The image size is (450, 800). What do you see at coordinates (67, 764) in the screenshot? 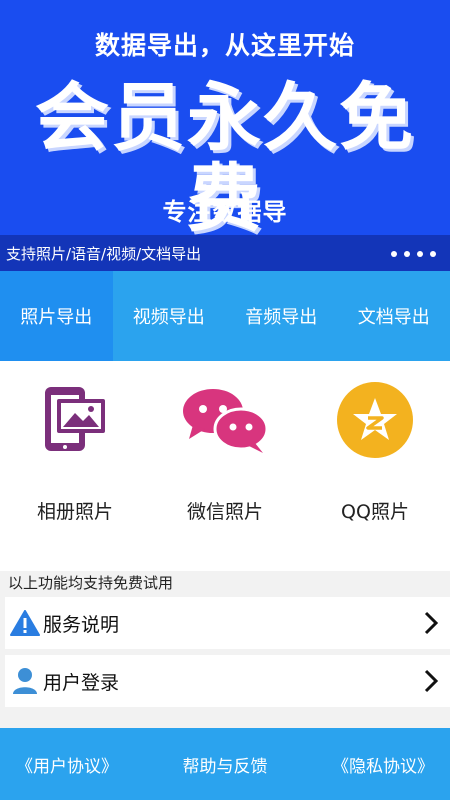
I see `user-agreement-link: 《用户协议》` at bounding box center [67, 764].